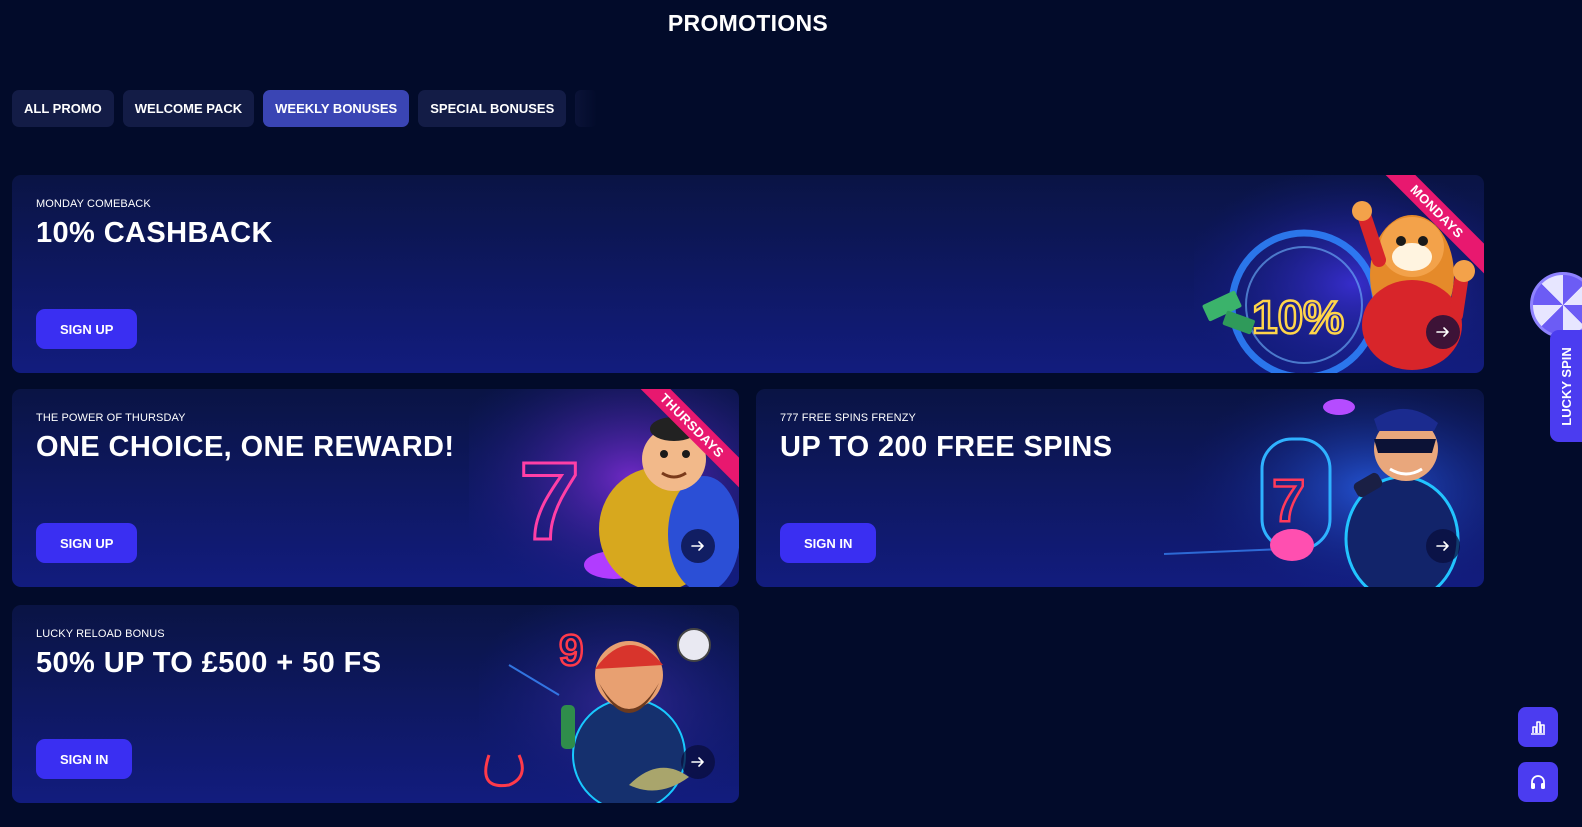  What do you see at coordinates (245, 447) in the screenshot?
I see `promo-headline: ONE CHOICE, ONE REWARD!` at bounding box center [245, 447].